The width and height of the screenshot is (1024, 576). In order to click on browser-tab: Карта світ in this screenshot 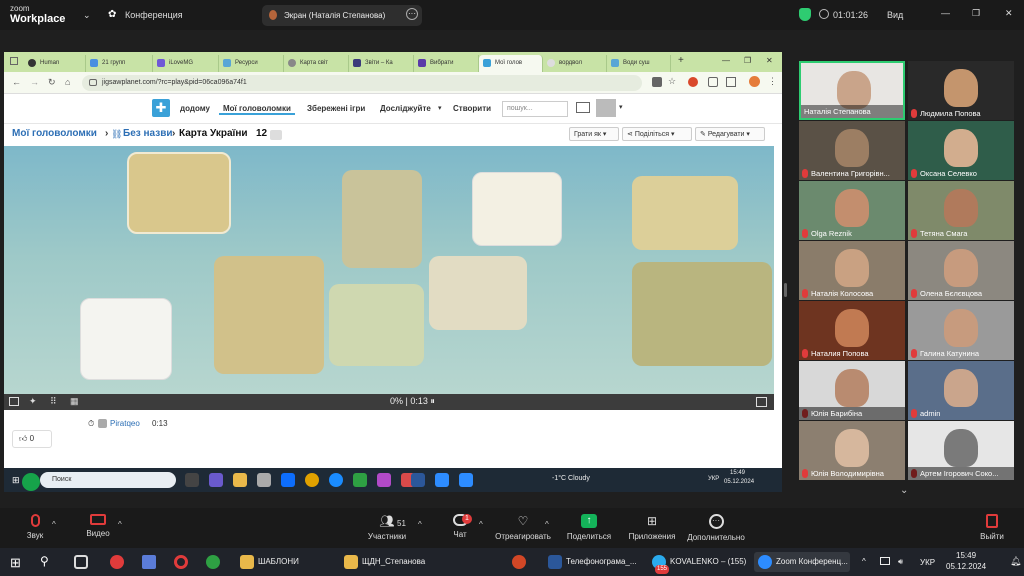, I will do `click(316, 63)`.